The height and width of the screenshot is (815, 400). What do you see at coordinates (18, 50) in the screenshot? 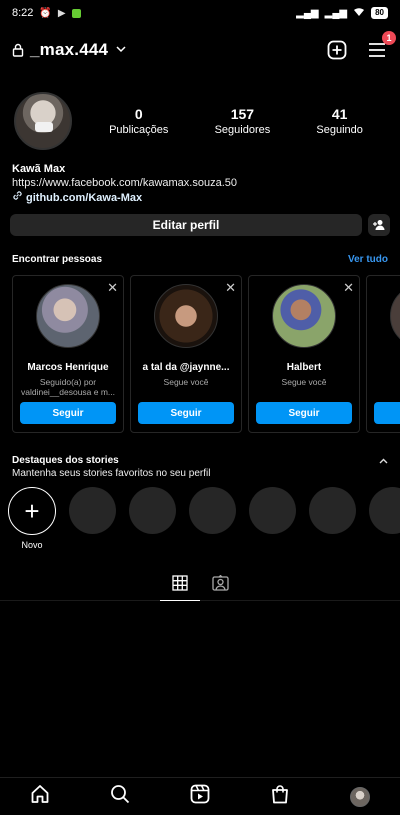
I see `lock-icon` at bounding box center [18, 50].